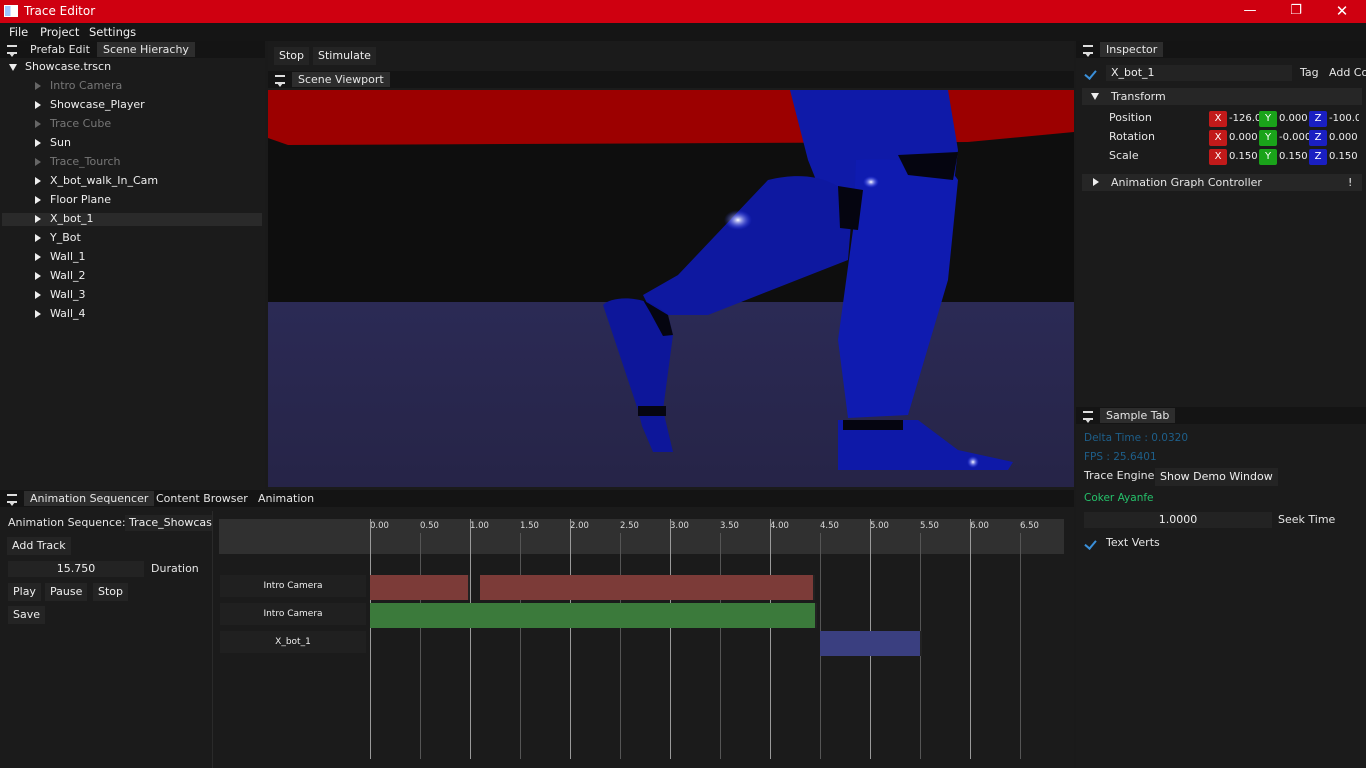 Image resolution: width=1366 pixels, height=768 pixels. Describe the element at coordinates (671, 79) in the screenshot. I see `viewport-tabbar: Scene Viewport` at that location.